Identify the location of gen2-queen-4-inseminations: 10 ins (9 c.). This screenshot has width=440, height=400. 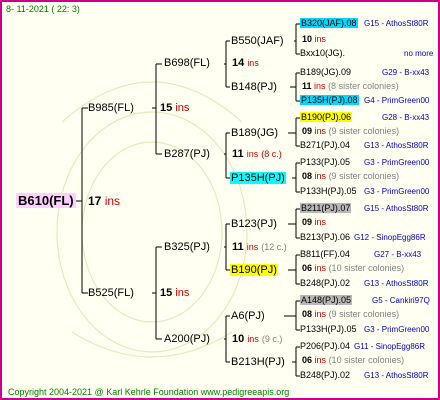
(257, 339).